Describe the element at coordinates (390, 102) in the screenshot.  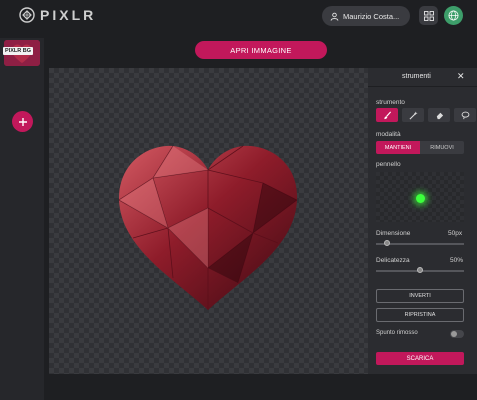
I see `tool-section-label: strumento` at that location.